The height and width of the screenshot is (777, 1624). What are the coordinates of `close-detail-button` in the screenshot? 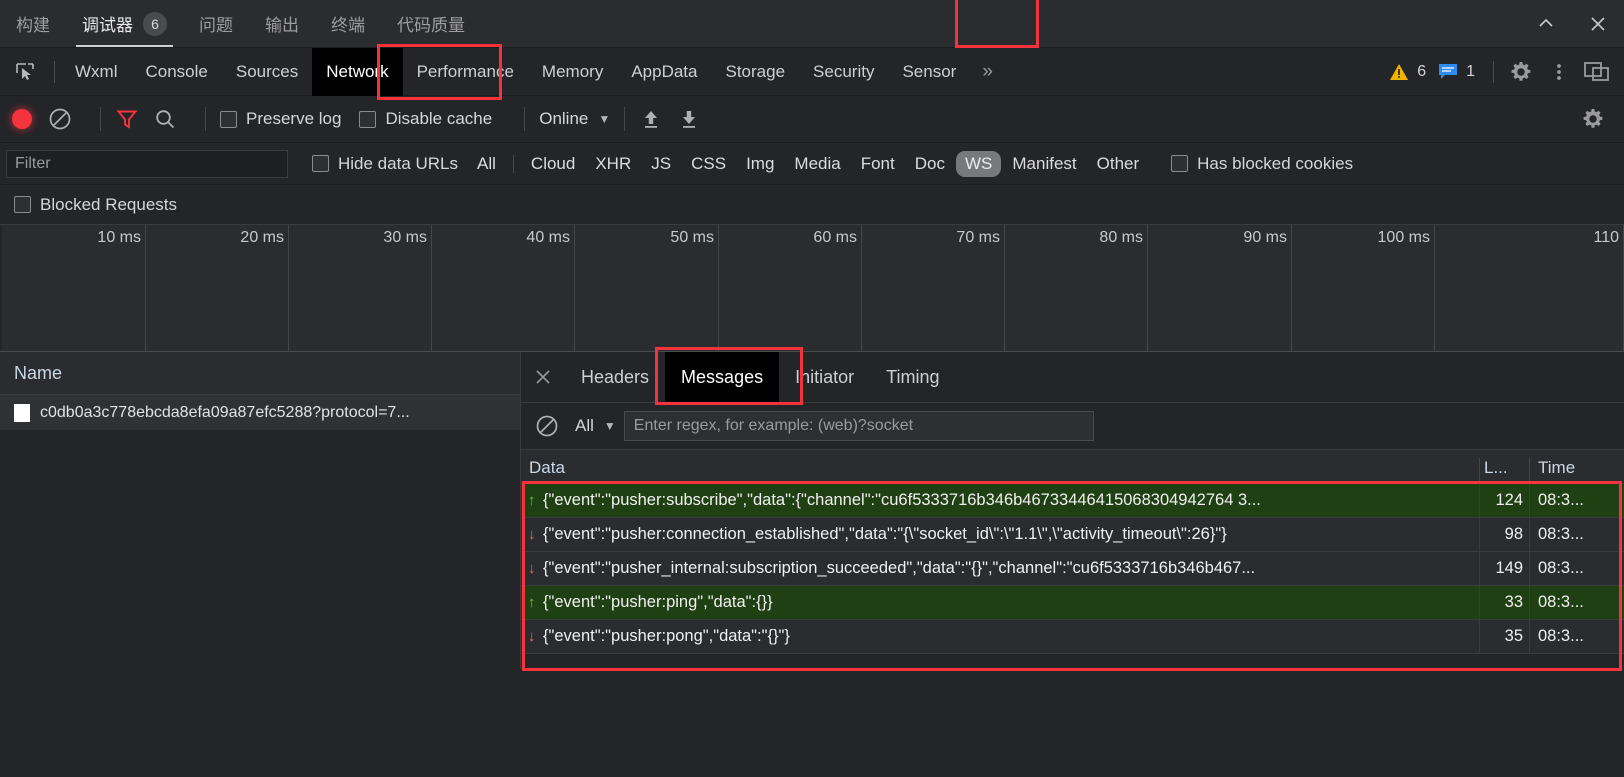 It's located at (543, 377).